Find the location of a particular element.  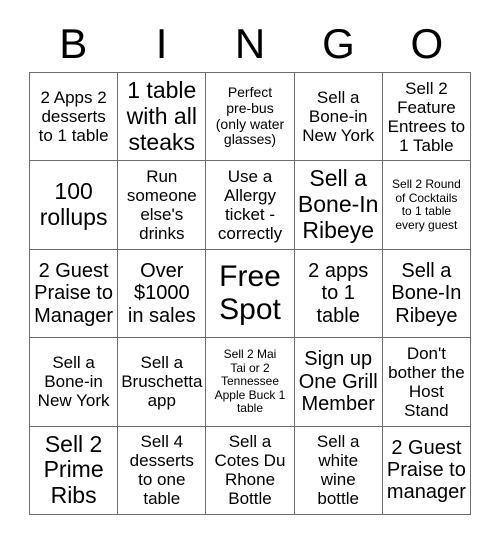

bingo-cell: 2 Apps 2 desserts to 1 table is located at coordinates (74, 117).